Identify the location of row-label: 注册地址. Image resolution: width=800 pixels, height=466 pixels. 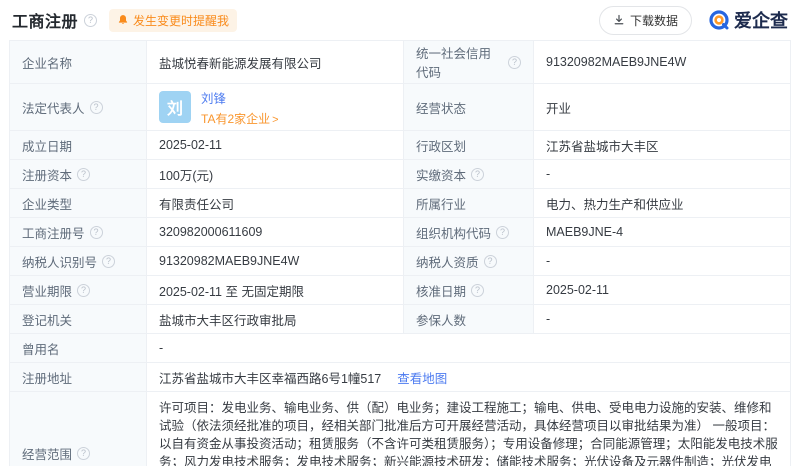
(78, 377).